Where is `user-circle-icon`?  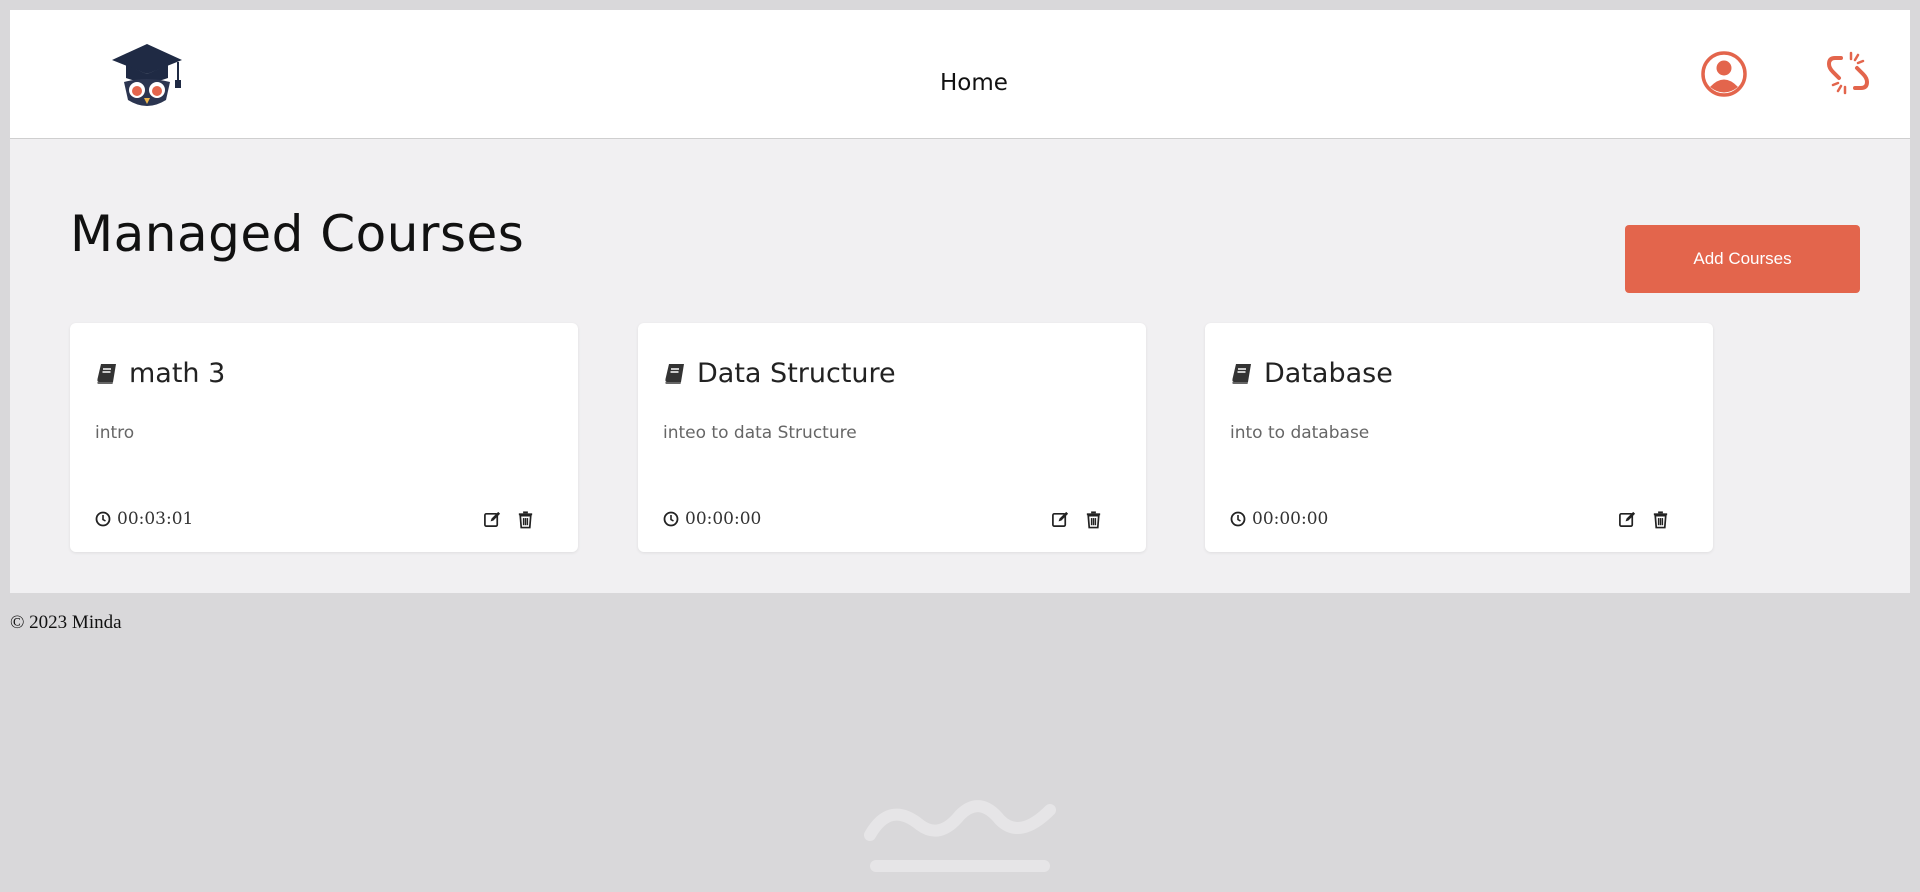 user-circle-icon is located at coordinates (1724, 74).